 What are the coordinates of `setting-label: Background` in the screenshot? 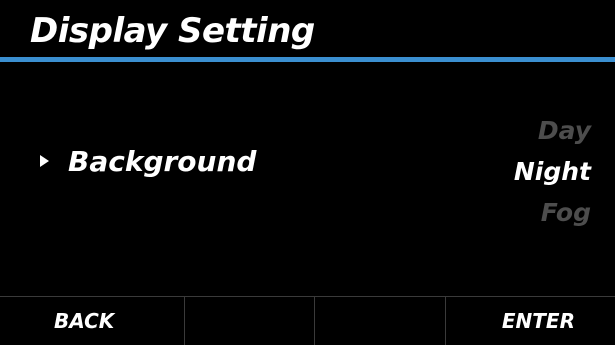 It's located at (162, 162).